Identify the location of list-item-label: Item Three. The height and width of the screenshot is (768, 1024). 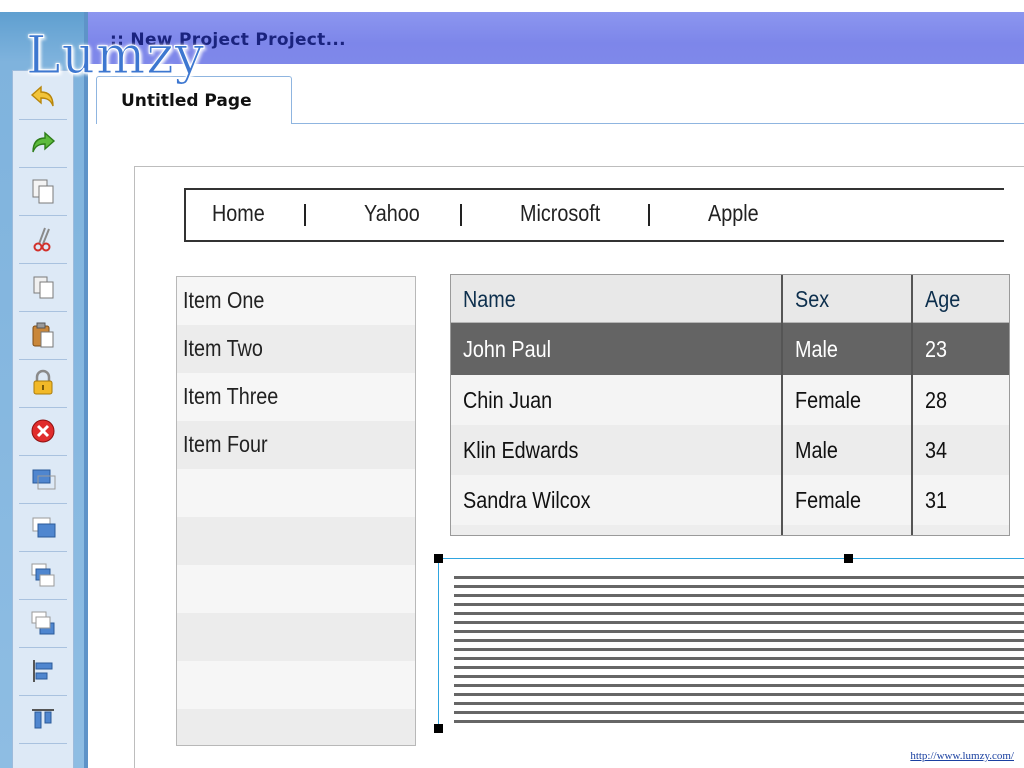
(231, 396).